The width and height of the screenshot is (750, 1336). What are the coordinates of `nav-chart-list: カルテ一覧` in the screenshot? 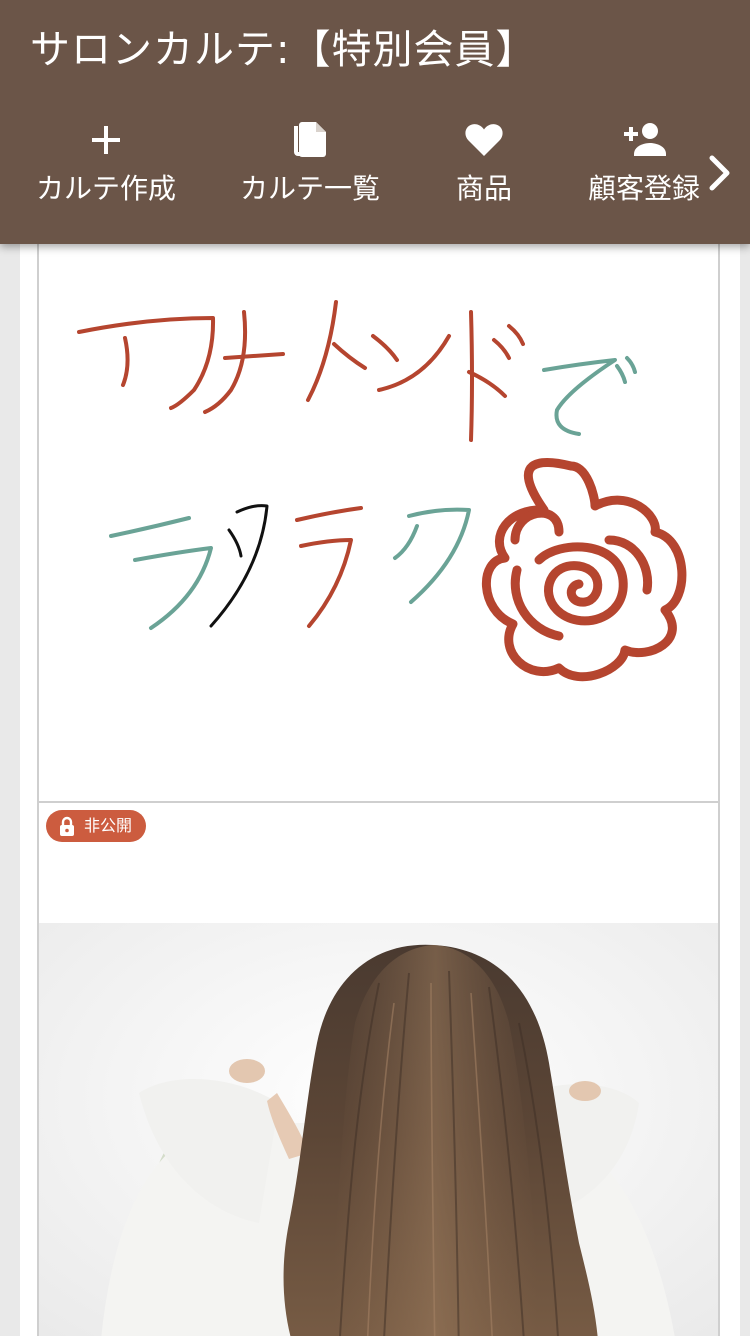 It's located at (310, 173).